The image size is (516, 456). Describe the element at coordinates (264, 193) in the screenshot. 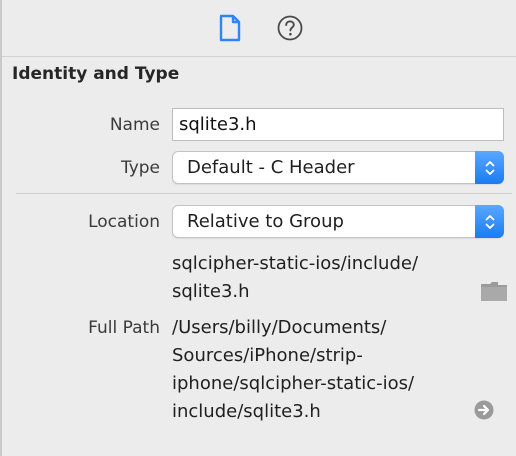

I see `section-divider` at that location.